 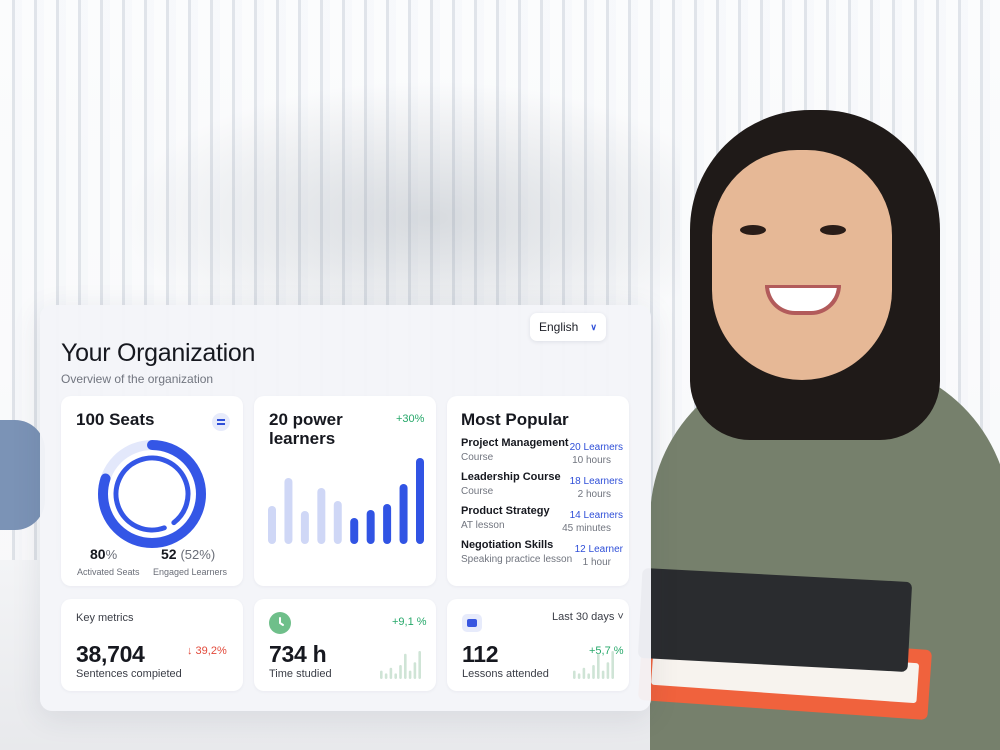 I want to click on chevron-down-icon: ∨, so click(x=593, y=326).